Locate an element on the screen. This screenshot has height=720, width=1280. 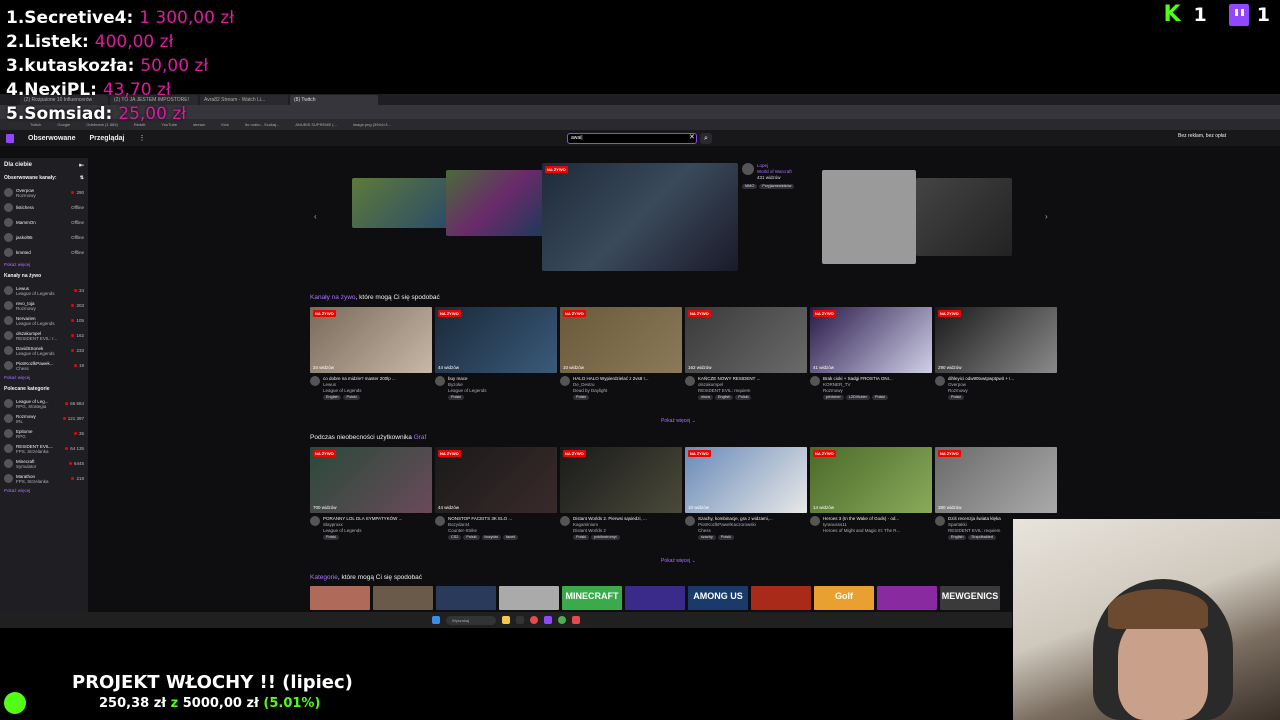
sidebar-channel: Rozmowy IRL 121 397 is located at coordinates (44, 418).